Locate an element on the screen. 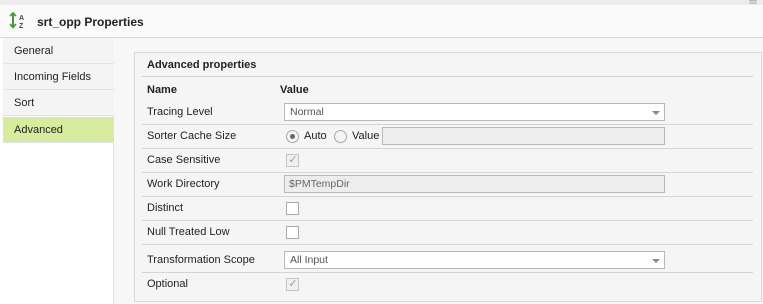 The image size is (763, 304). cache-size-auto-label: Auto is located at coordinates (315, 136).